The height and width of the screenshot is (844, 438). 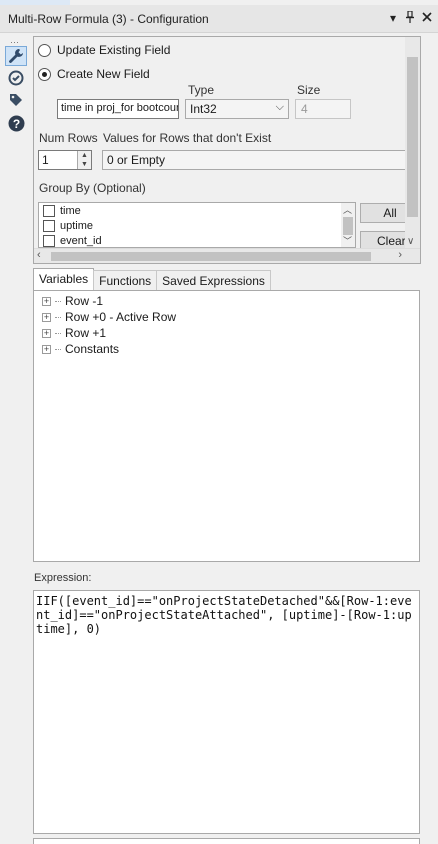 I want to click on tab-saved-expressions: Saved Expressions, so click(x=213, y=280).